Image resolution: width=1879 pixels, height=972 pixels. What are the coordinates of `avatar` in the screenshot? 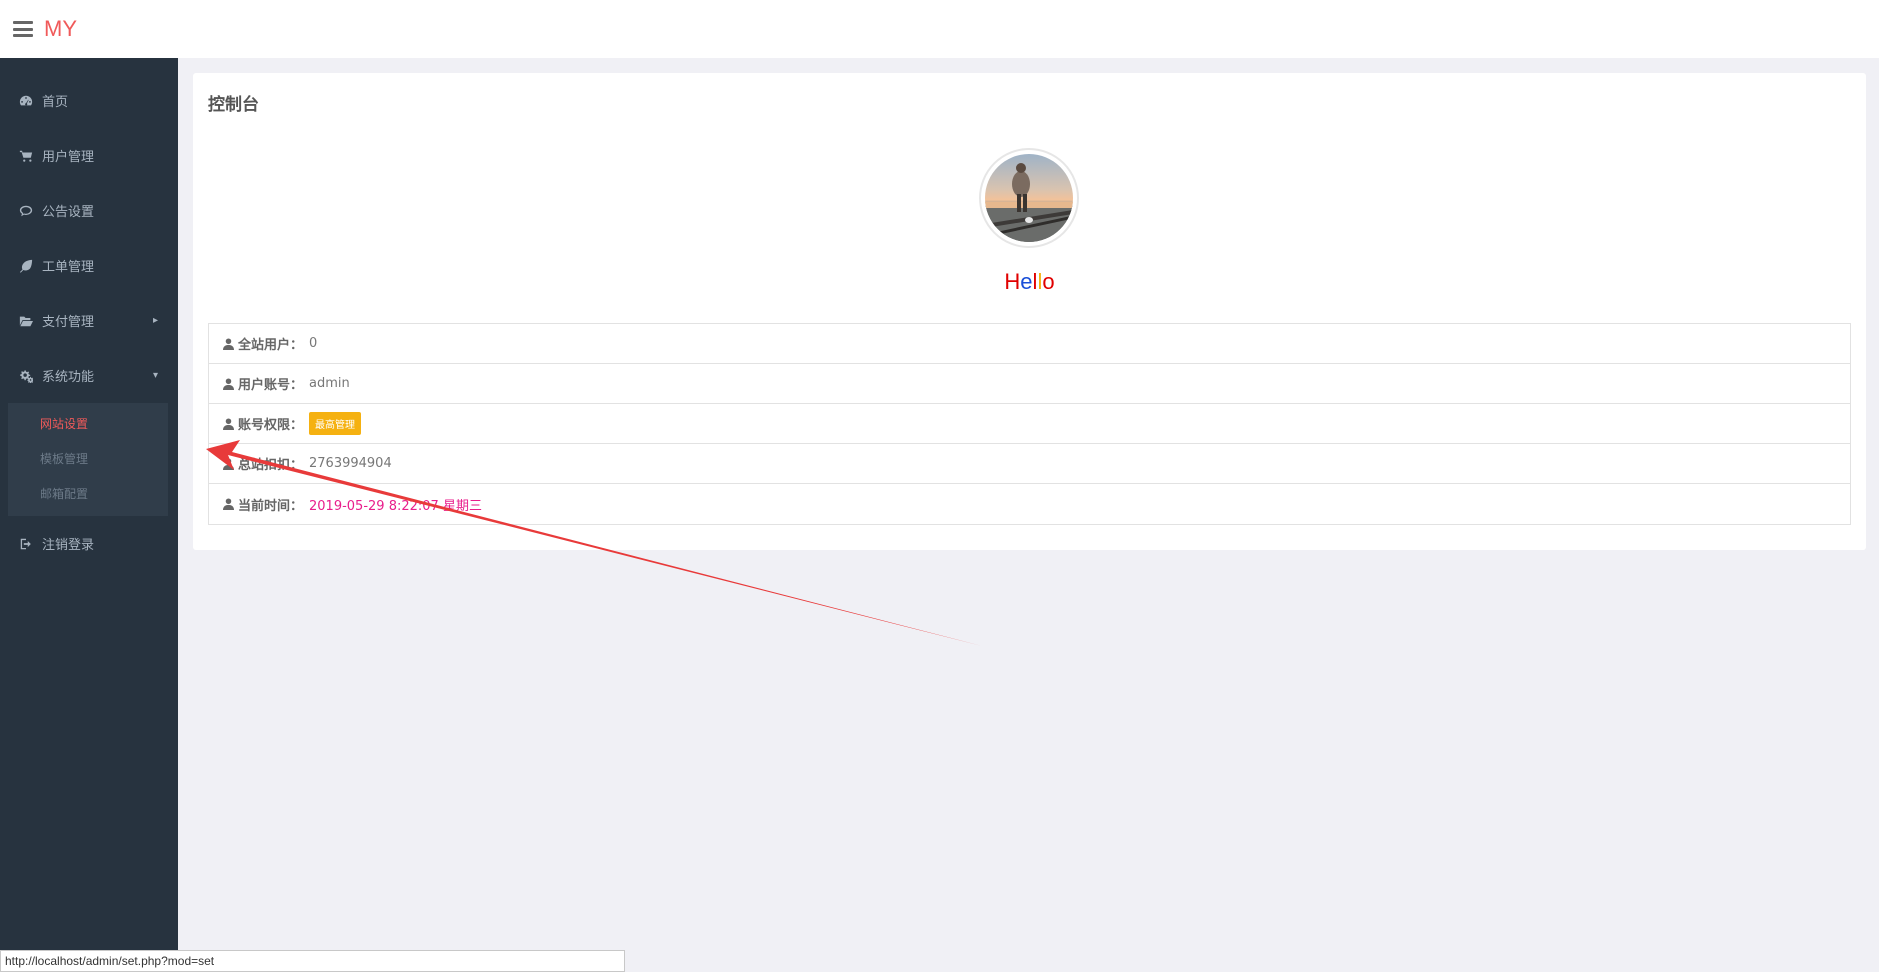 It's located at (1029, 198).